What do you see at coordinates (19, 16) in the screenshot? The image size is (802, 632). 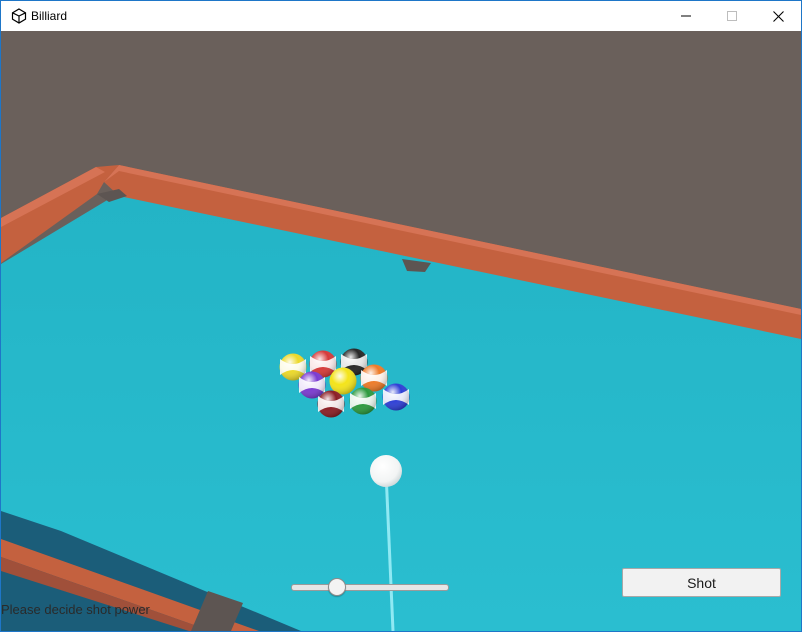 I see `unity-logo-icon` at bounding box center [19, 16].